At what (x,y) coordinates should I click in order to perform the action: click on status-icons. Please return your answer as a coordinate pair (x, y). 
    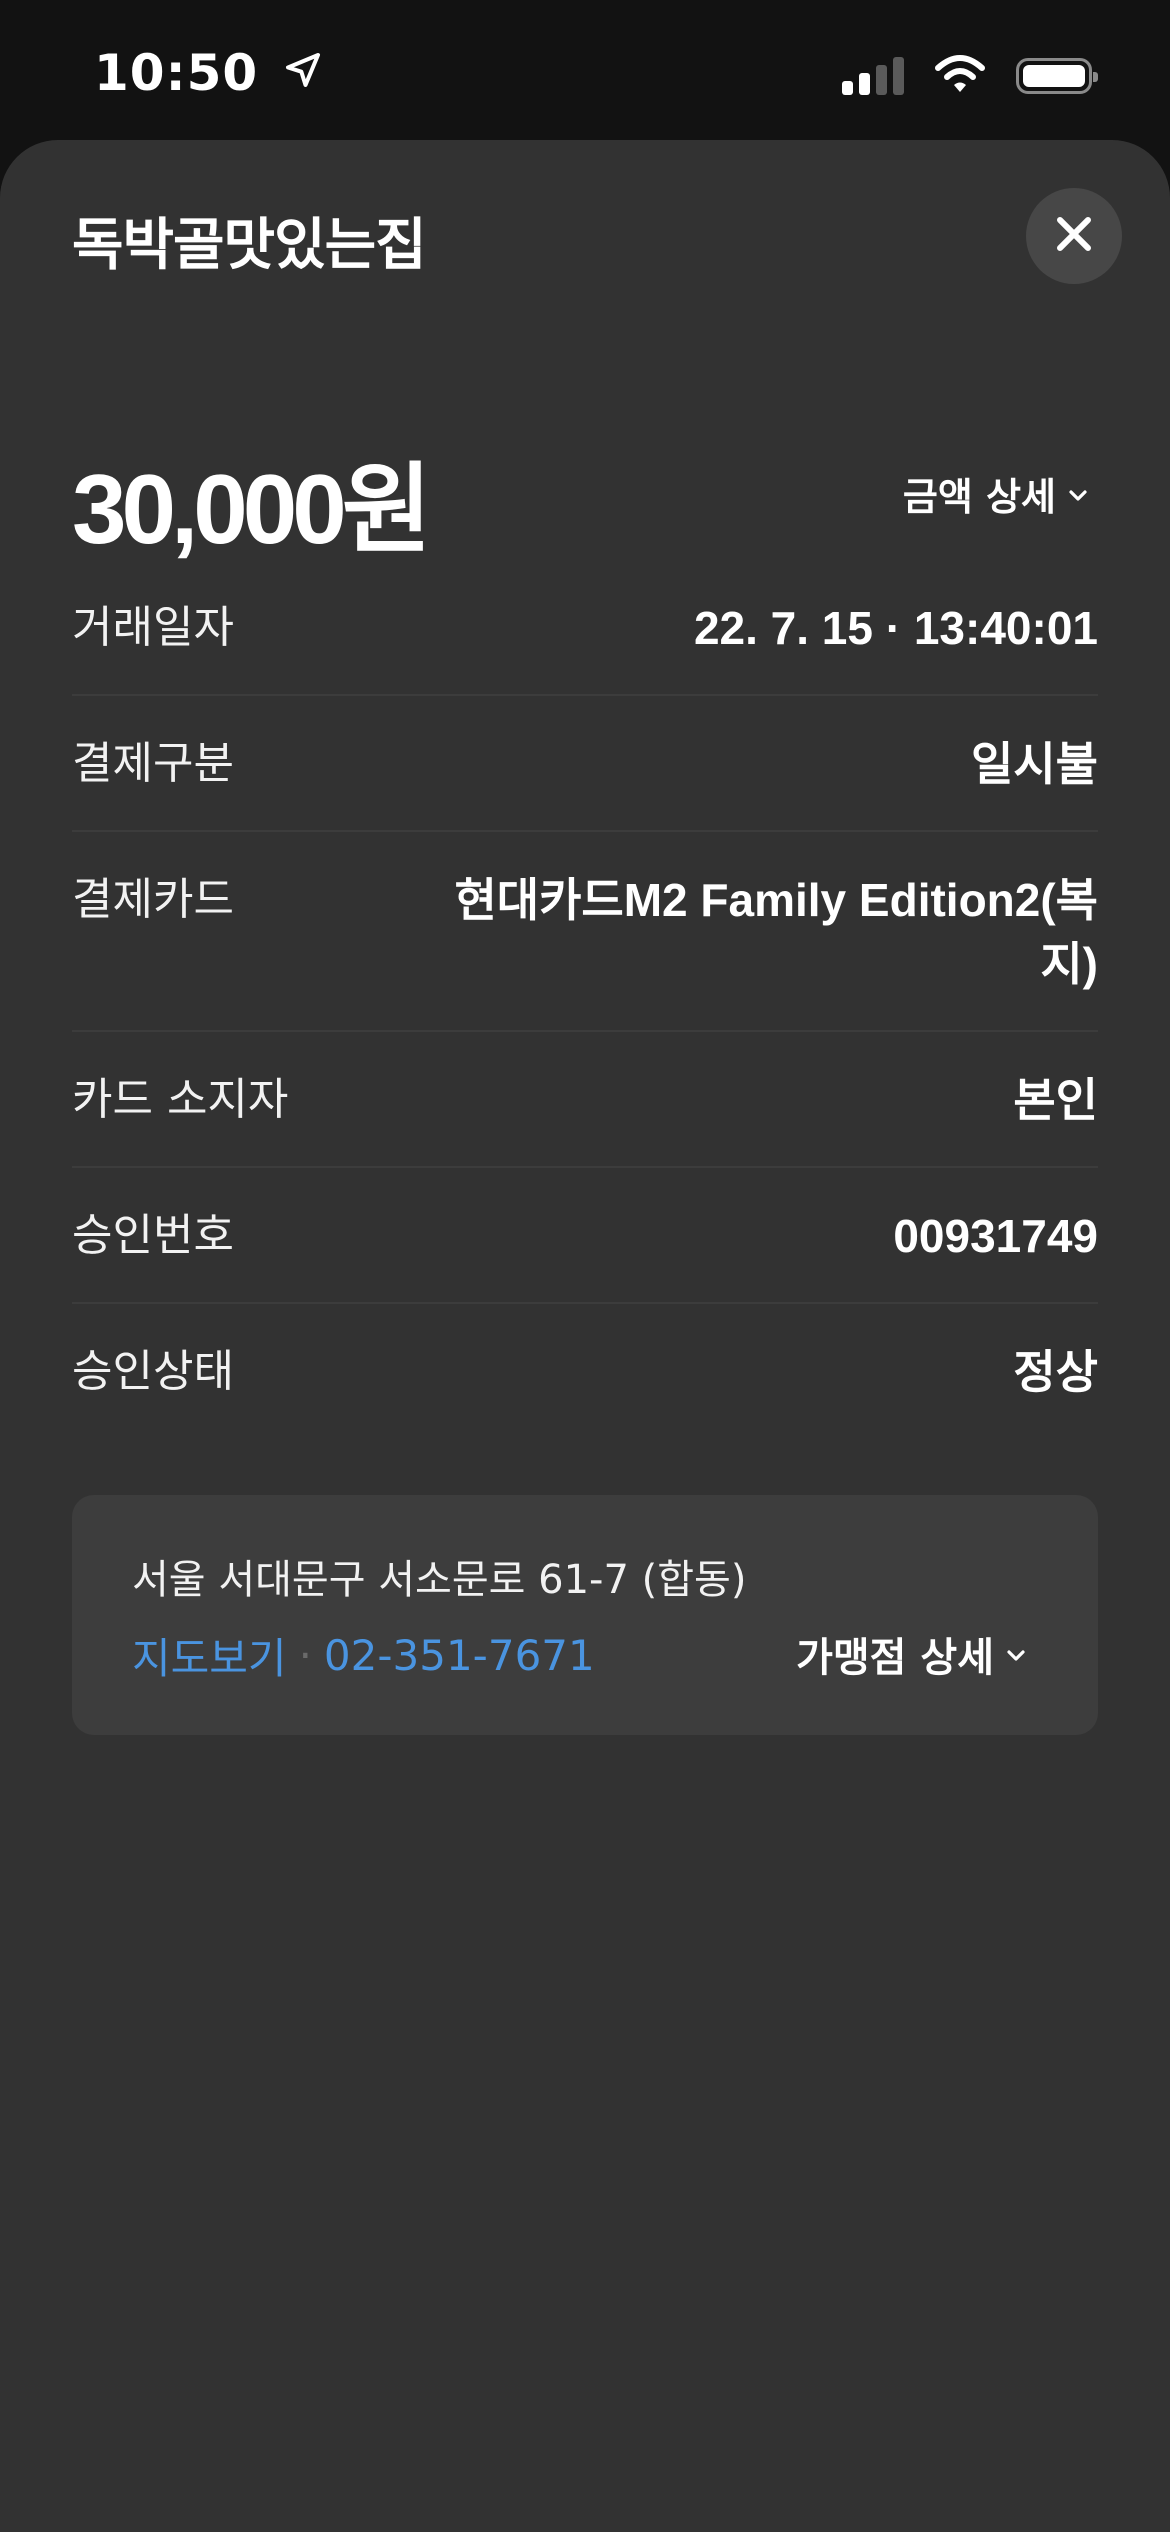
    Looking at the image, I should click on (970, 76).